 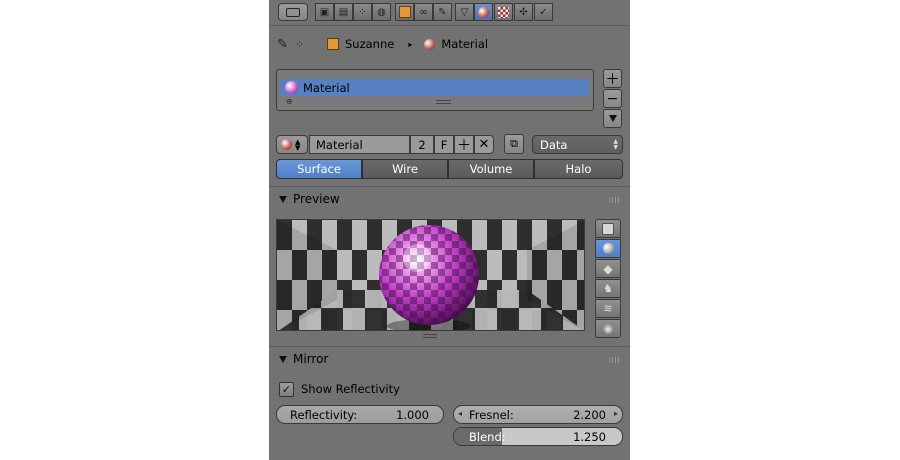 I want to click on reflectivity-label: Reflectivity:, so click(x=324, y=415).